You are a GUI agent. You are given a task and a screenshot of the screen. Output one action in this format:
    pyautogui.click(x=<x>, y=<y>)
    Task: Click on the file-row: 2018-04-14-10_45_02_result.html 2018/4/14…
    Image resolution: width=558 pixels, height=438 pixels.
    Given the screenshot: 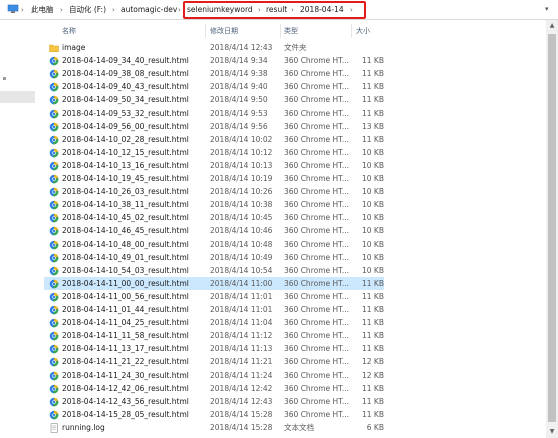 What is the action you would take?
    pyautogui.click(x=214, y=217)
    